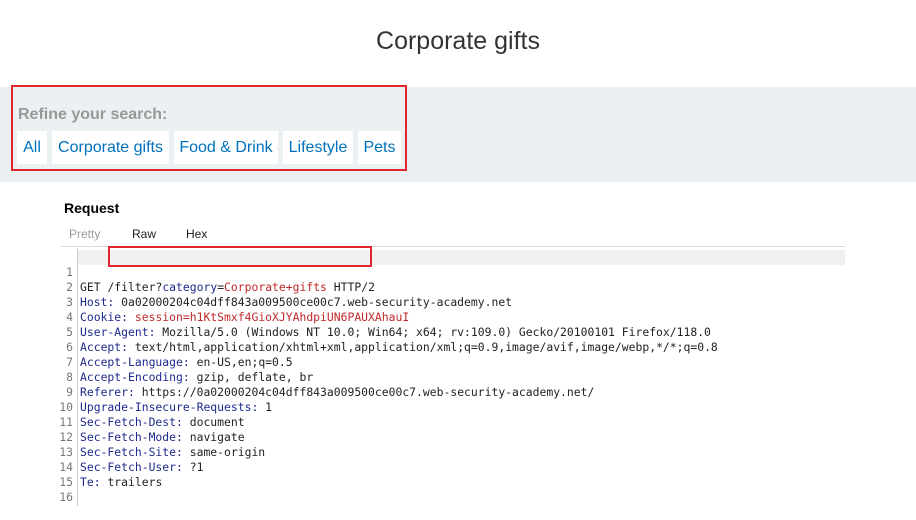 The height and width of the screenshot is (520, 916). I want to click on code-line-14: 14 Te: trailers, so click(456, 467).